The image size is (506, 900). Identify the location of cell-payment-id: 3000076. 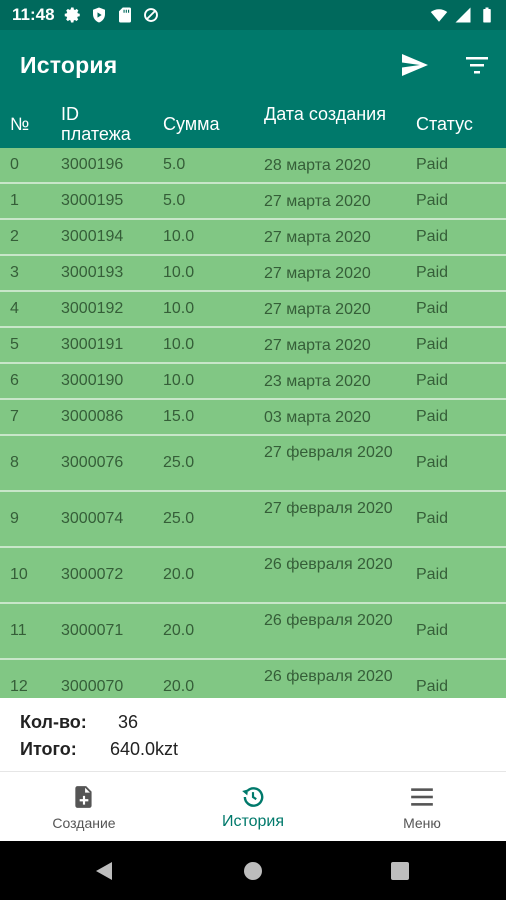
(92, 462).